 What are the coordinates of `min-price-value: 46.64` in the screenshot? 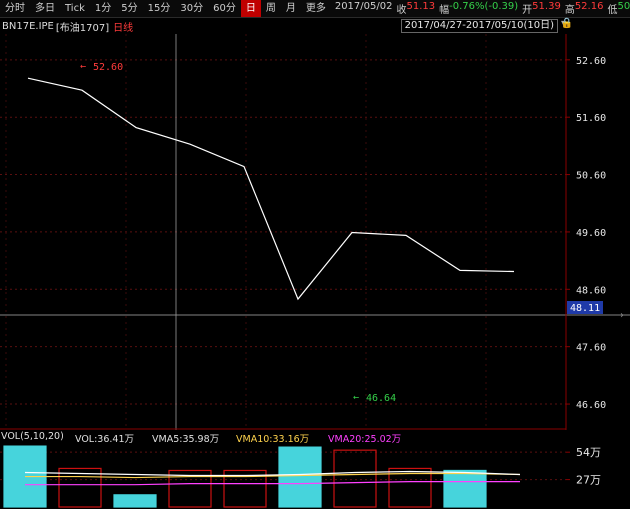 It's located at (381, 398).